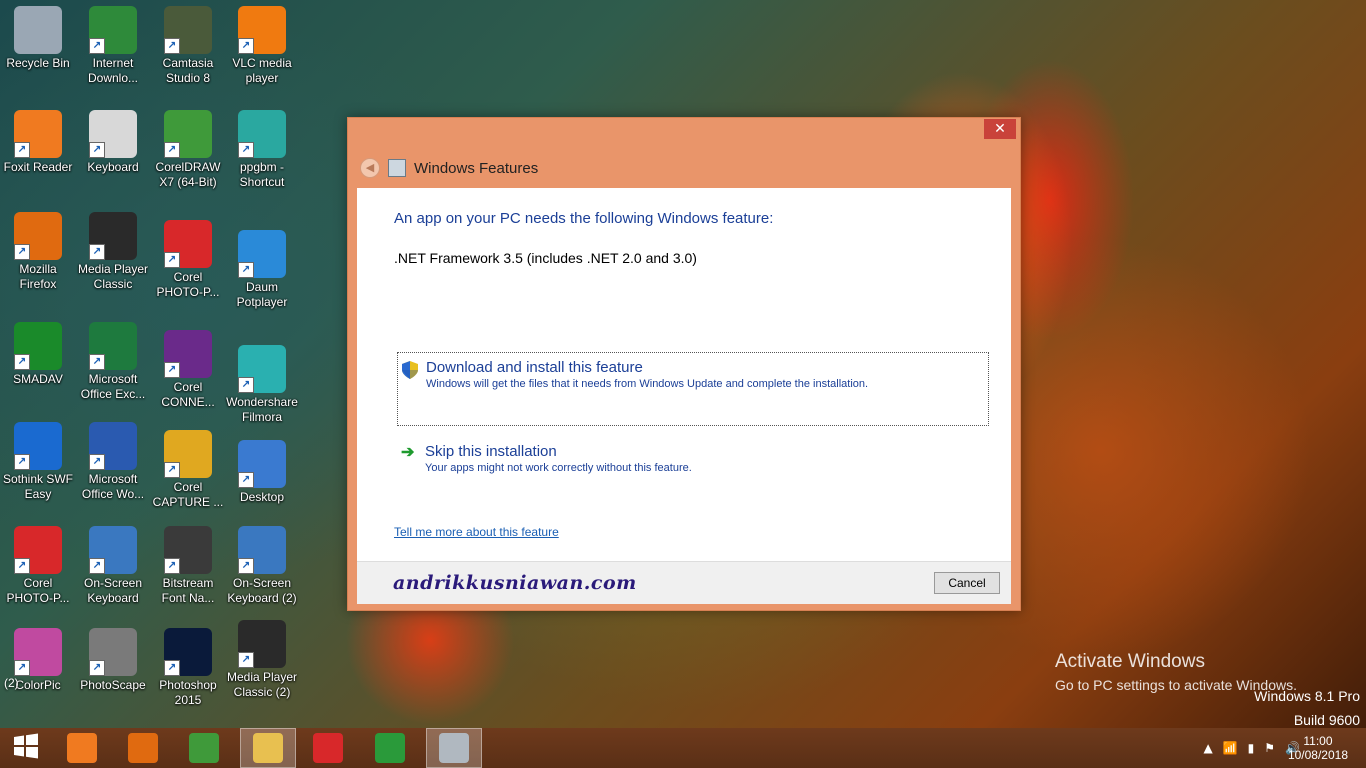  What do you see at coordinates (82, 748) in the screenshot?
I see `taskbar-foxit` at bounding box center [82, 748].